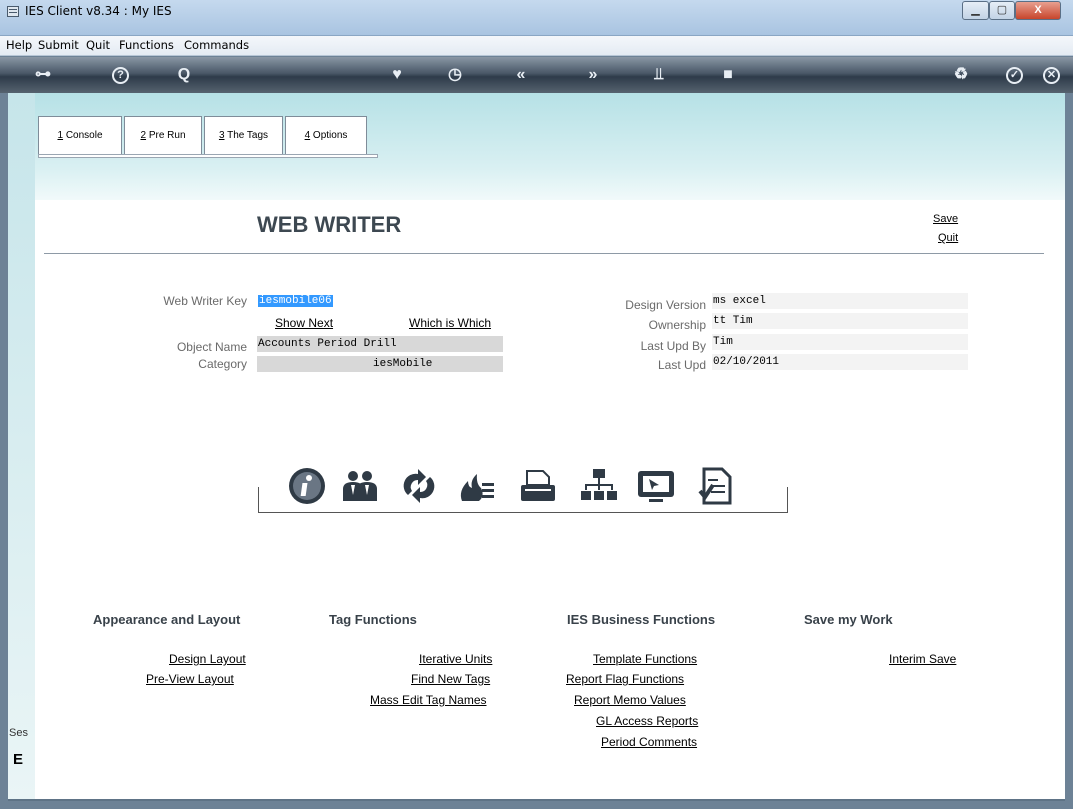  What do you see at coordinates (840, 301) in the screenshot?
I see `design-version-field: ms excel` at bounding box center [840, 301].